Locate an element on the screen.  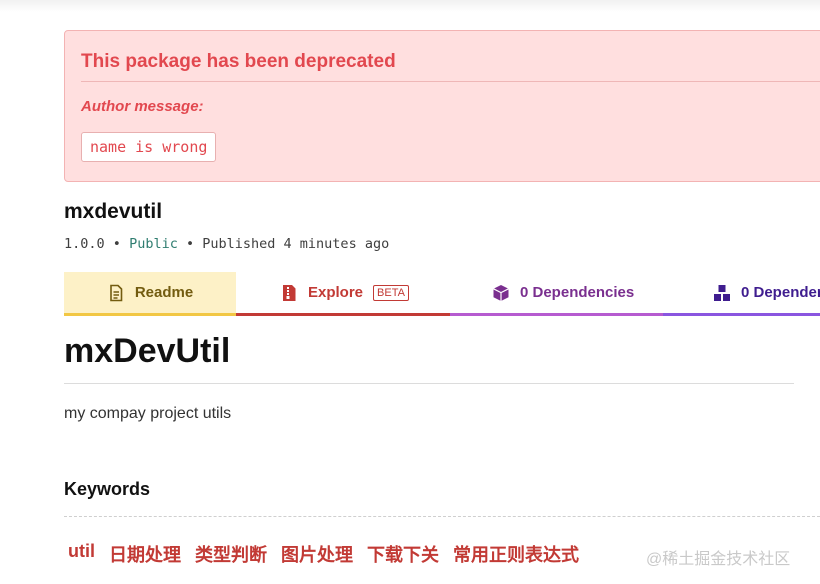
package-name: mxdevutil is located at coordinates (113, 211).